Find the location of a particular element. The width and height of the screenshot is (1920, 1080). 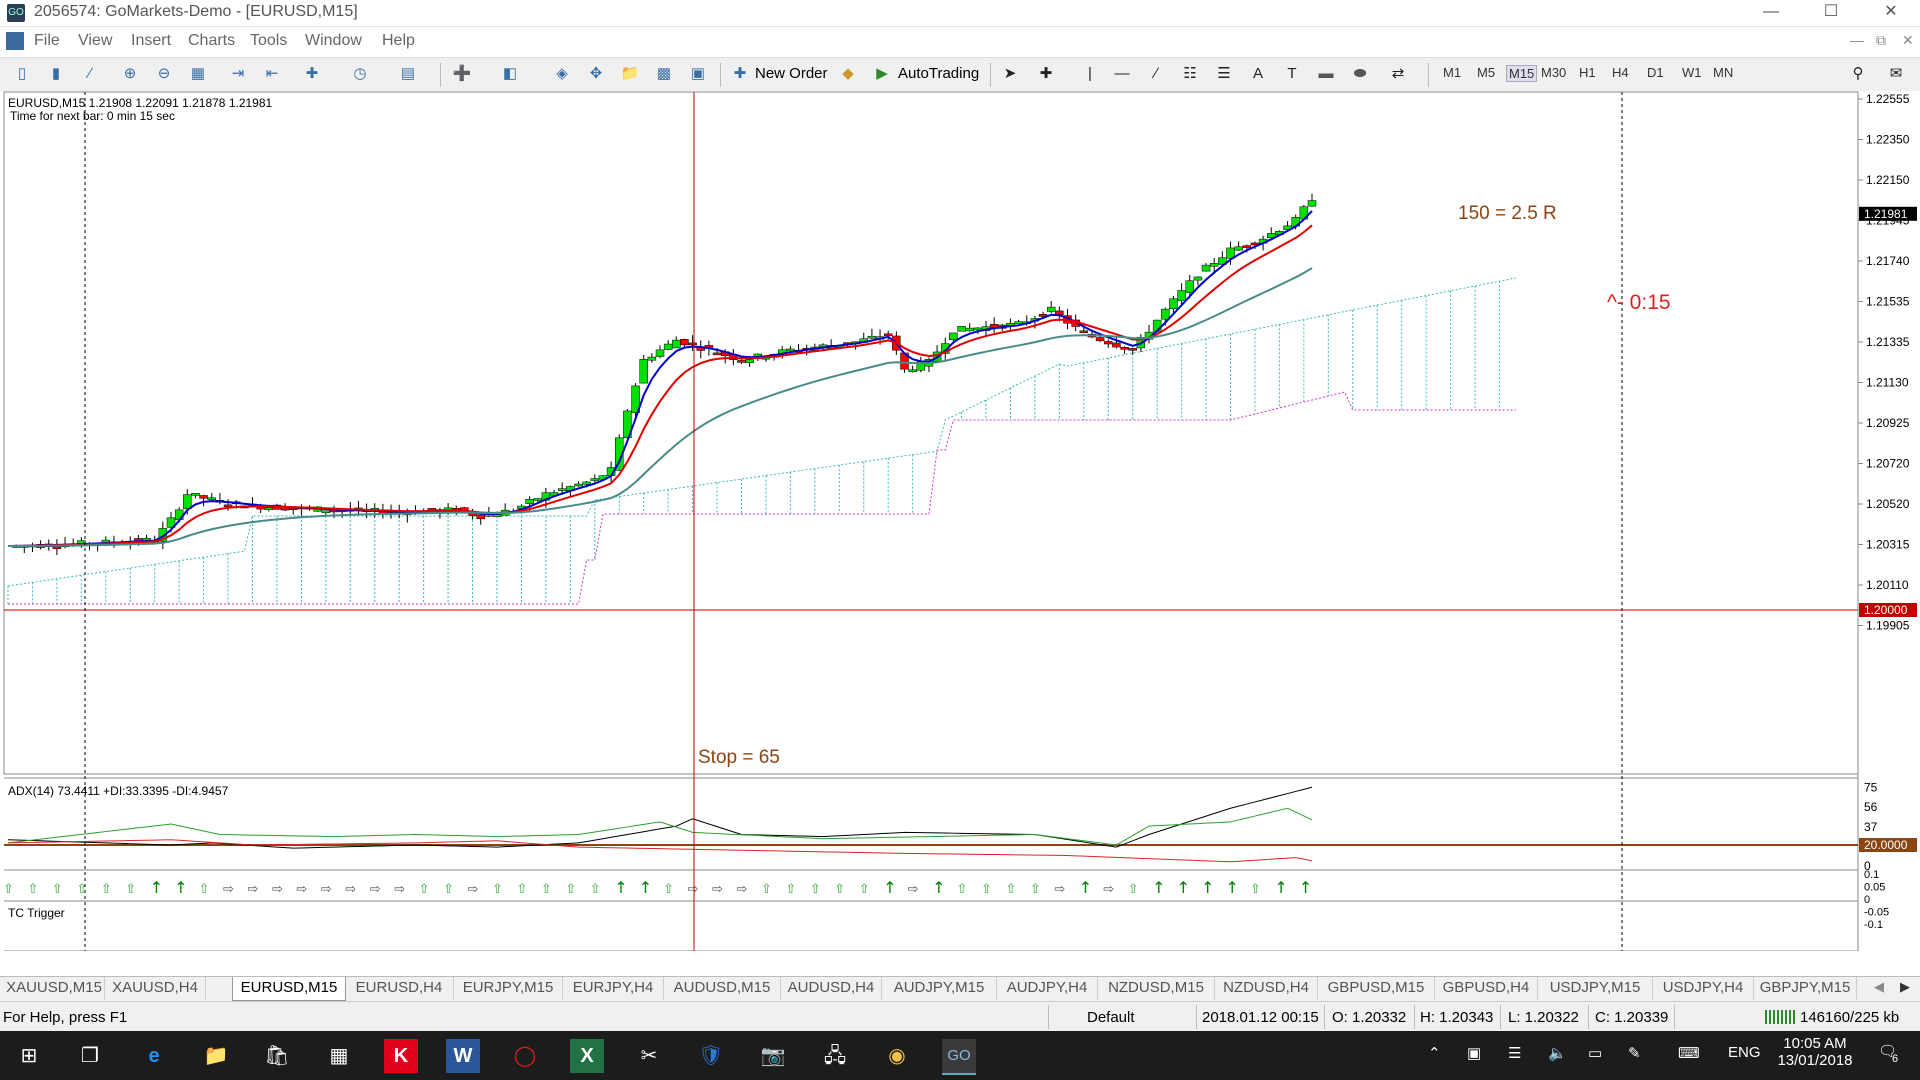

k-app-icon: K is located at coordinates (401, 1056).